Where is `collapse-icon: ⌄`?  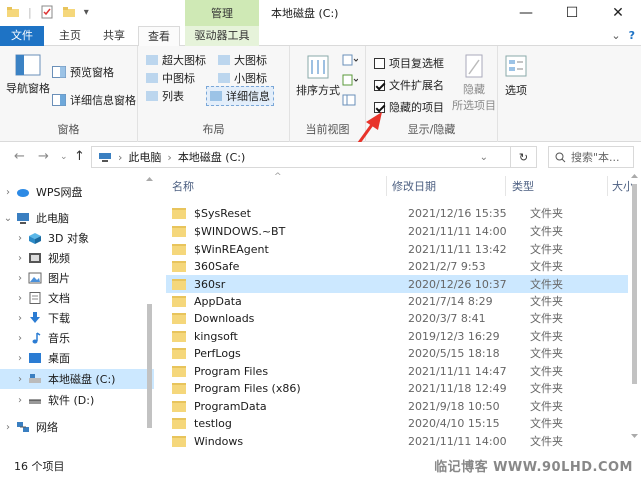
collapse-icon: ⌄ is located at coordinates (8, 218).